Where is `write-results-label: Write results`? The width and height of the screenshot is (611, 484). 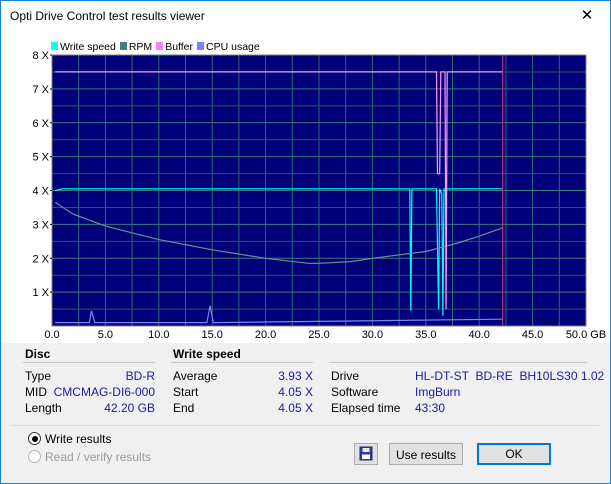 write-results-label: Write results is located at coordinates (78, 439).